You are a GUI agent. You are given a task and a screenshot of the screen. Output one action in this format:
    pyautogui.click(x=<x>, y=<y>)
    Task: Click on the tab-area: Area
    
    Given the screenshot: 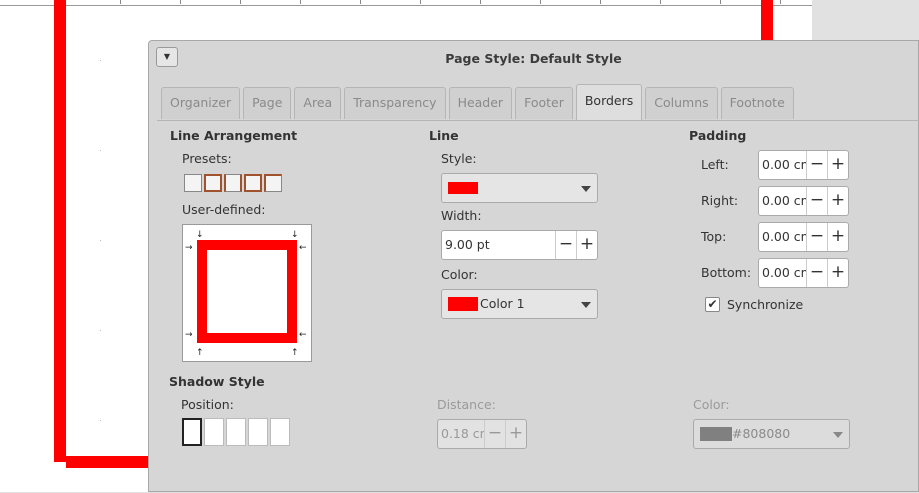 What is the action you would take?
    pyautogui.click(x=318, y=103)
    